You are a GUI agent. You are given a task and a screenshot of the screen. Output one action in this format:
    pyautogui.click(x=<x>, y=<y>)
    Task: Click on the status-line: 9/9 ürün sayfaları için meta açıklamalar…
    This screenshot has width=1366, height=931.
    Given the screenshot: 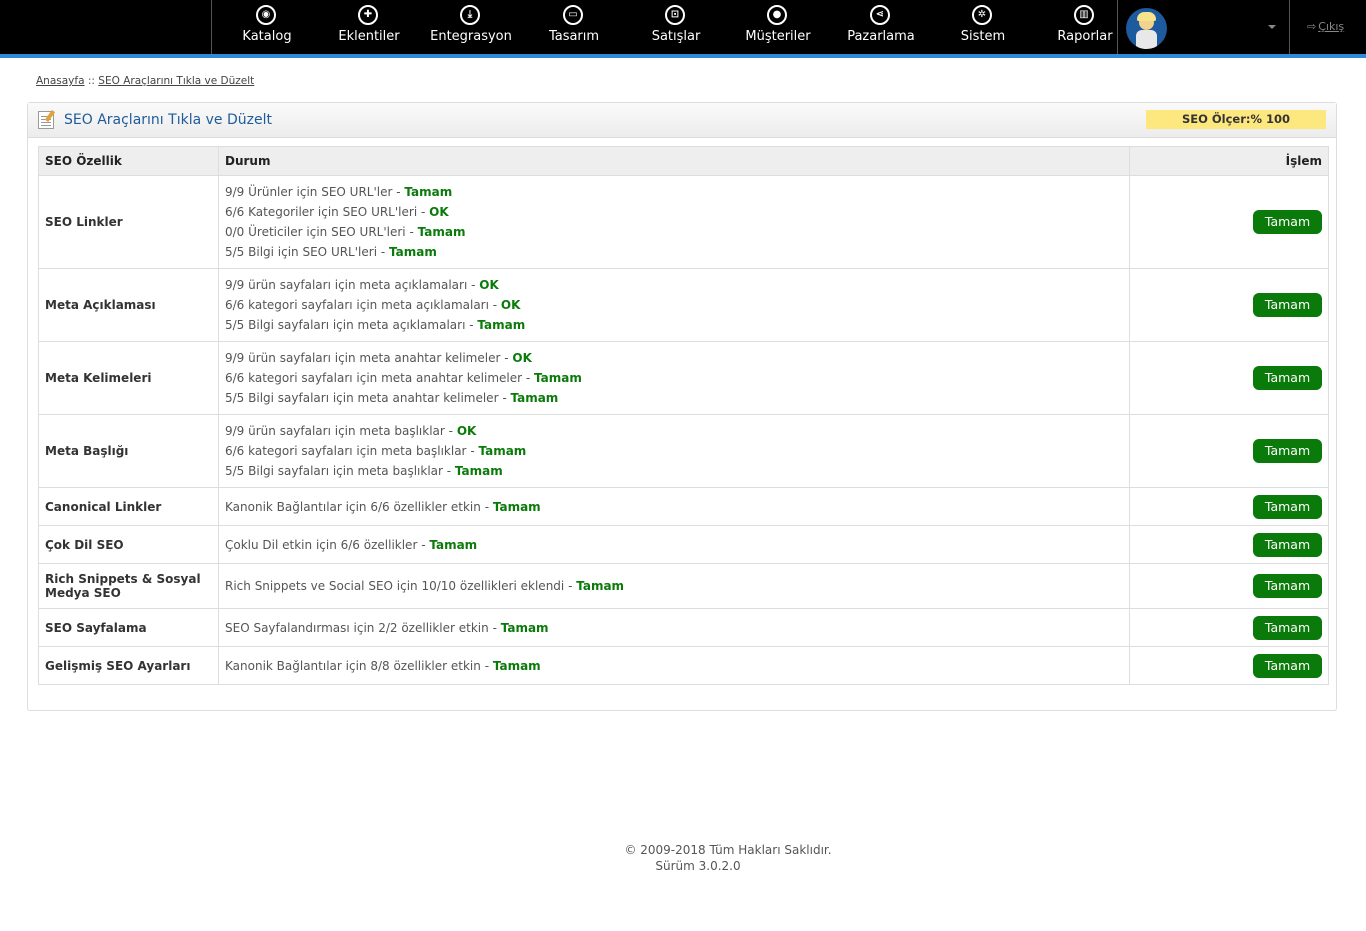 What is the action you would take?
    pyautogui.click(x=674, y=285)
    